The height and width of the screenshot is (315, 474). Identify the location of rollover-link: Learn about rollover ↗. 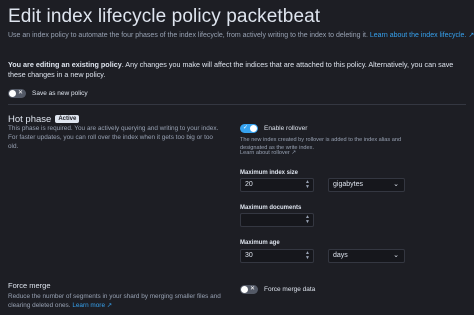
(268, 154).